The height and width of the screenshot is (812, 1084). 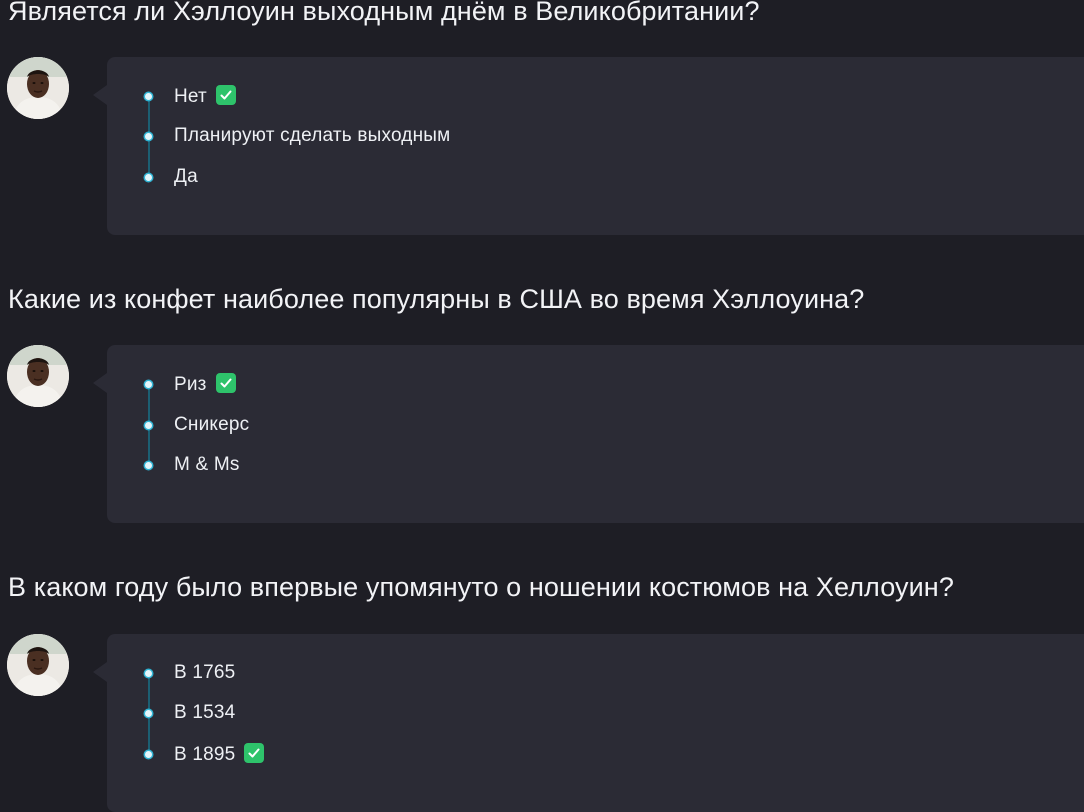 I want to click on answer-label: В 1895, so click(x=205, y=754).